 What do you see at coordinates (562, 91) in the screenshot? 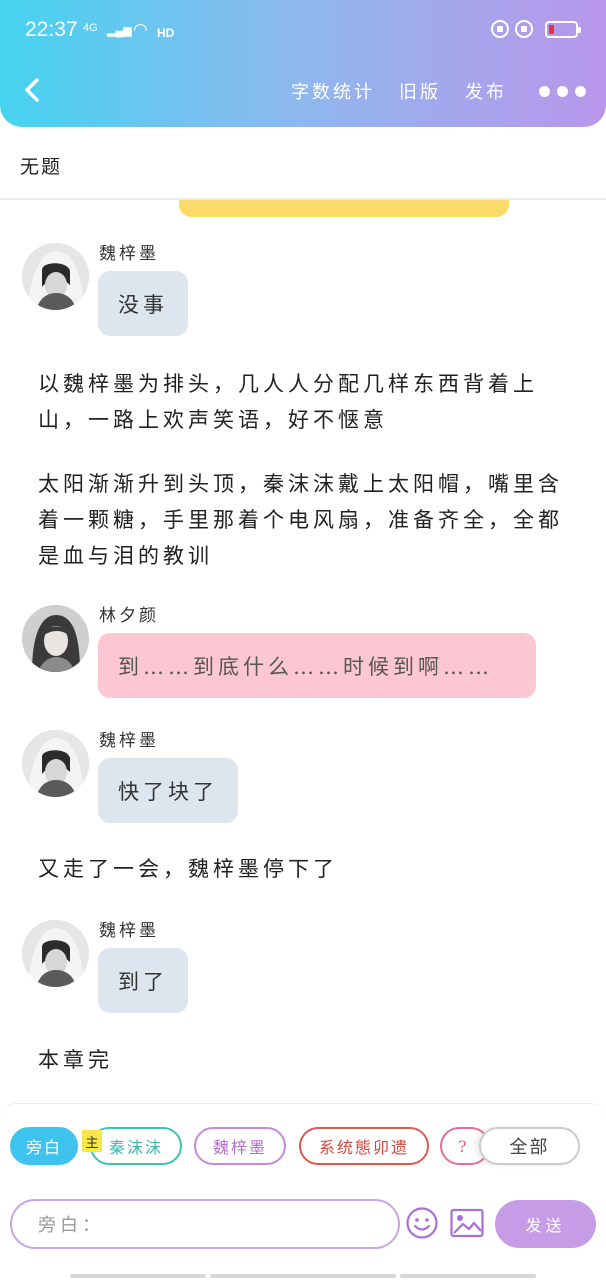
I see `more-options-icon` at bounding box center [562, 91].